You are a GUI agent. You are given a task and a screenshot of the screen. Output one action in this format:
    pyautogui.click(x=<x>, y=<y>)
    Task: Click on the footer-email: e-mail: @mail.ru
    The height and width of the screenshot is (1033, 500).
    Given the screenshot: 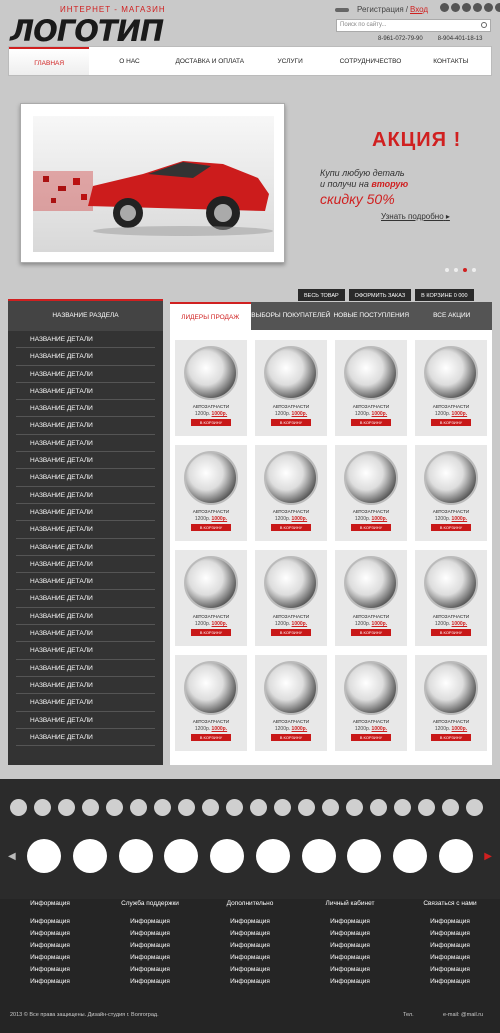 What is the action you would take?
    pyautogui.click(x=463, y=1015)
    